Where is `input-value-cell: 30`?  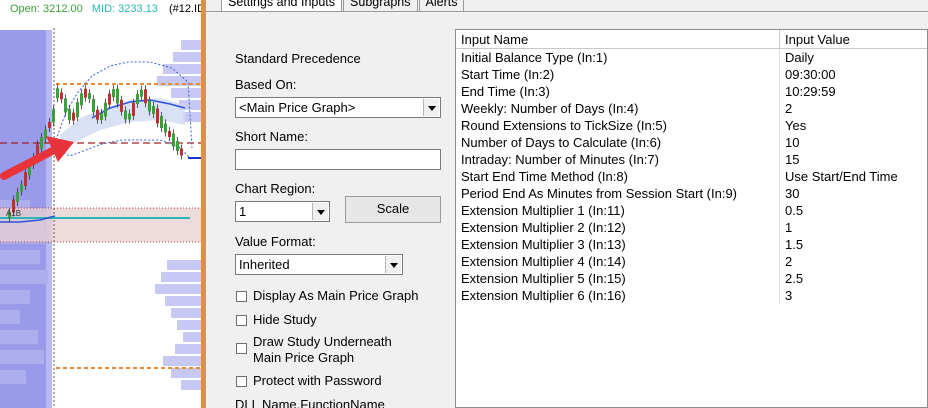
input-value-cell: 30 is located at coordinates (853, 193).